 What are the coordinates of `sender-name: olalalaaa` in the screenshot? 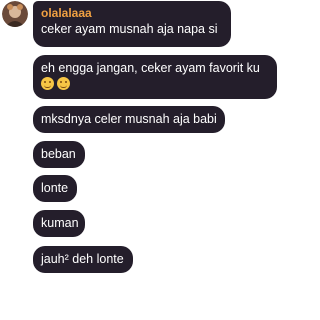 It's located at (132, 13).